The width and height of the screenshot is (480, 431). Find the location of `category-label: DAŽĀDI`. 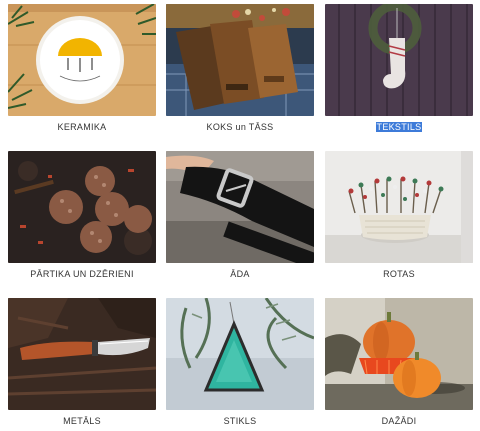

category-label: DAŽĀDI is located at coordinates (399, 421).